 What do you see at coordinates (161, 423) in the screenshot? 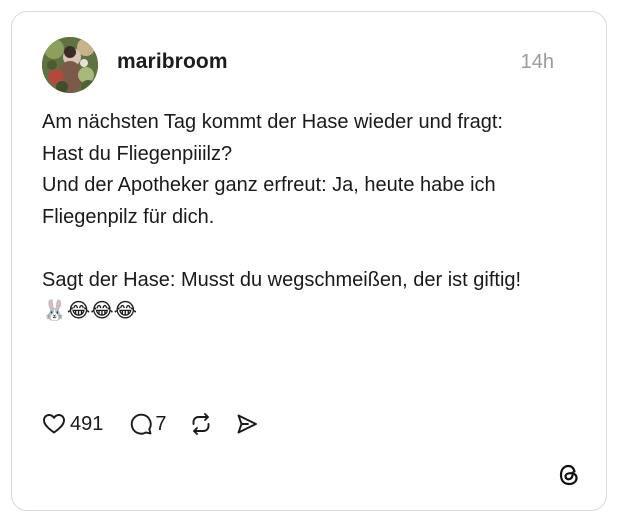
I see `reply-count: 7` at bounding box center [161, 423].